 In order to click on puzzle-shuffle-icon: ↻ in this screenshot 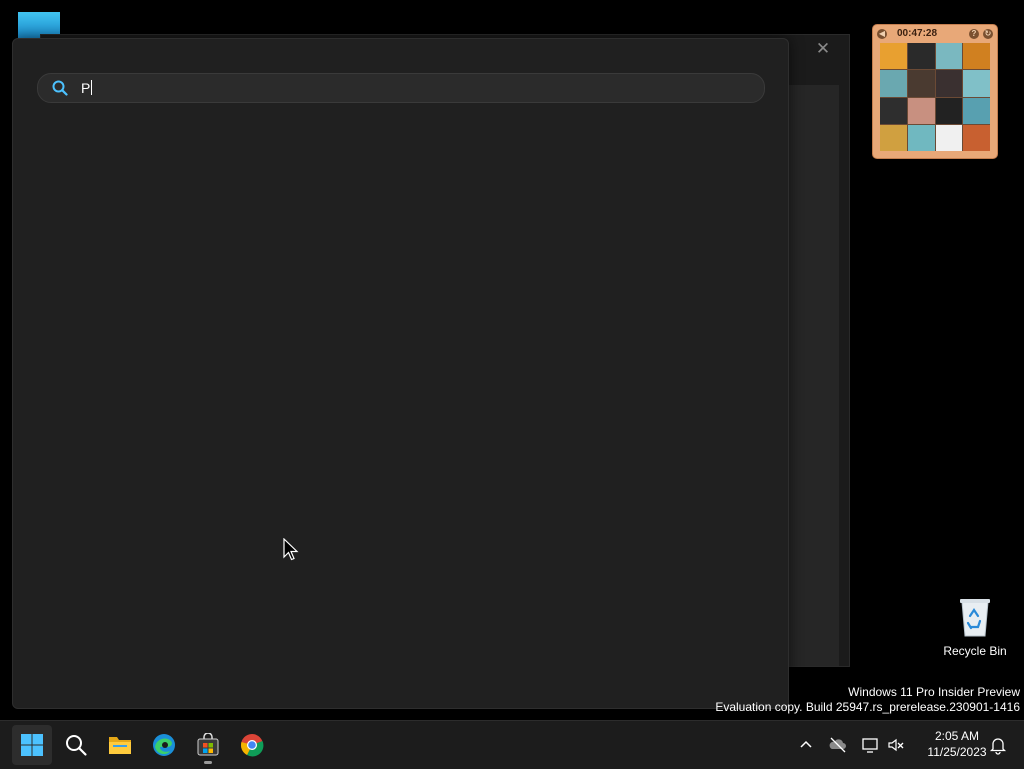, I will do `click(988, 34)`.